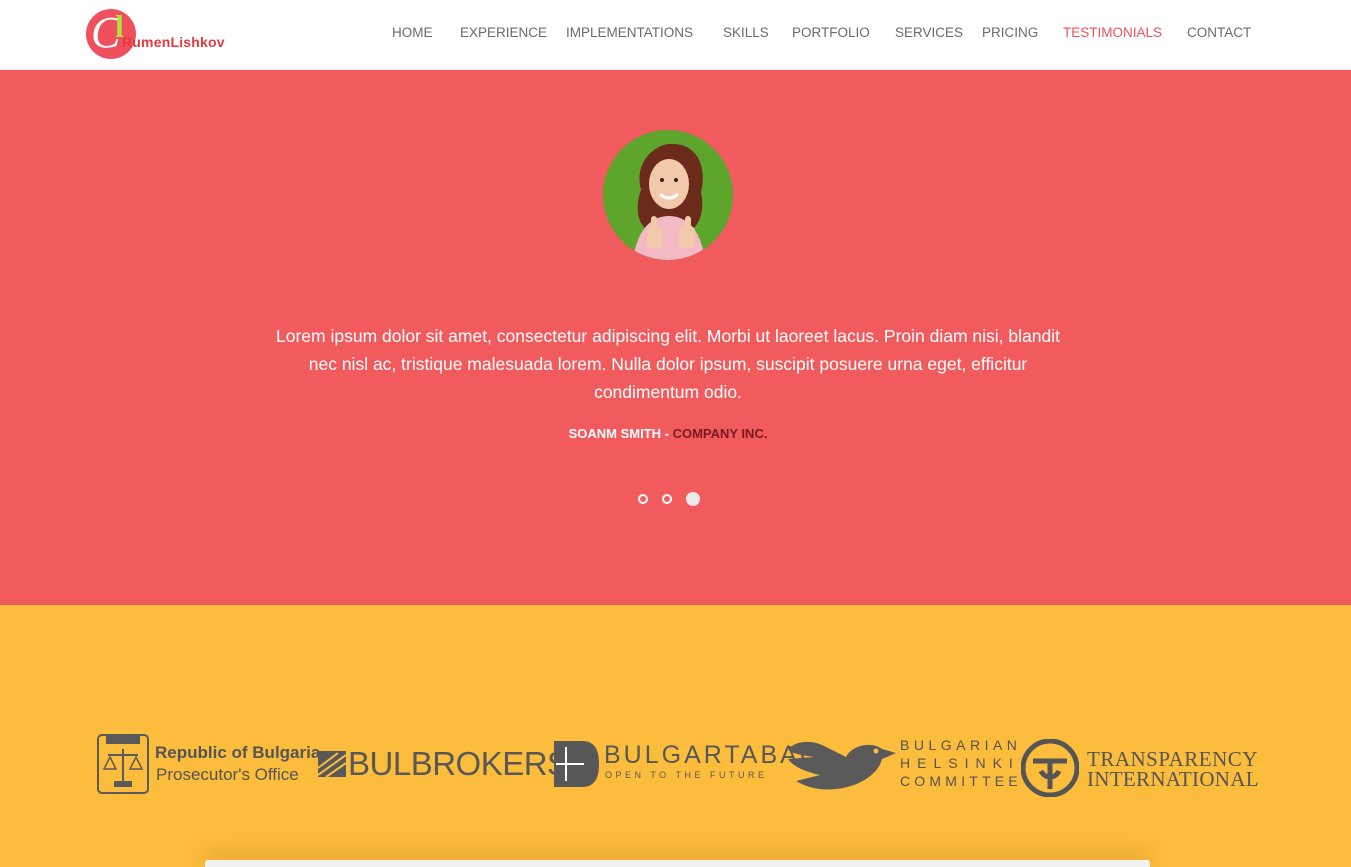 This screenshot has height=867, width=1351. Describe the element at coordinates (618, 433) in the screenshot. I see `author-name: SOANM SMITH -` at that location.